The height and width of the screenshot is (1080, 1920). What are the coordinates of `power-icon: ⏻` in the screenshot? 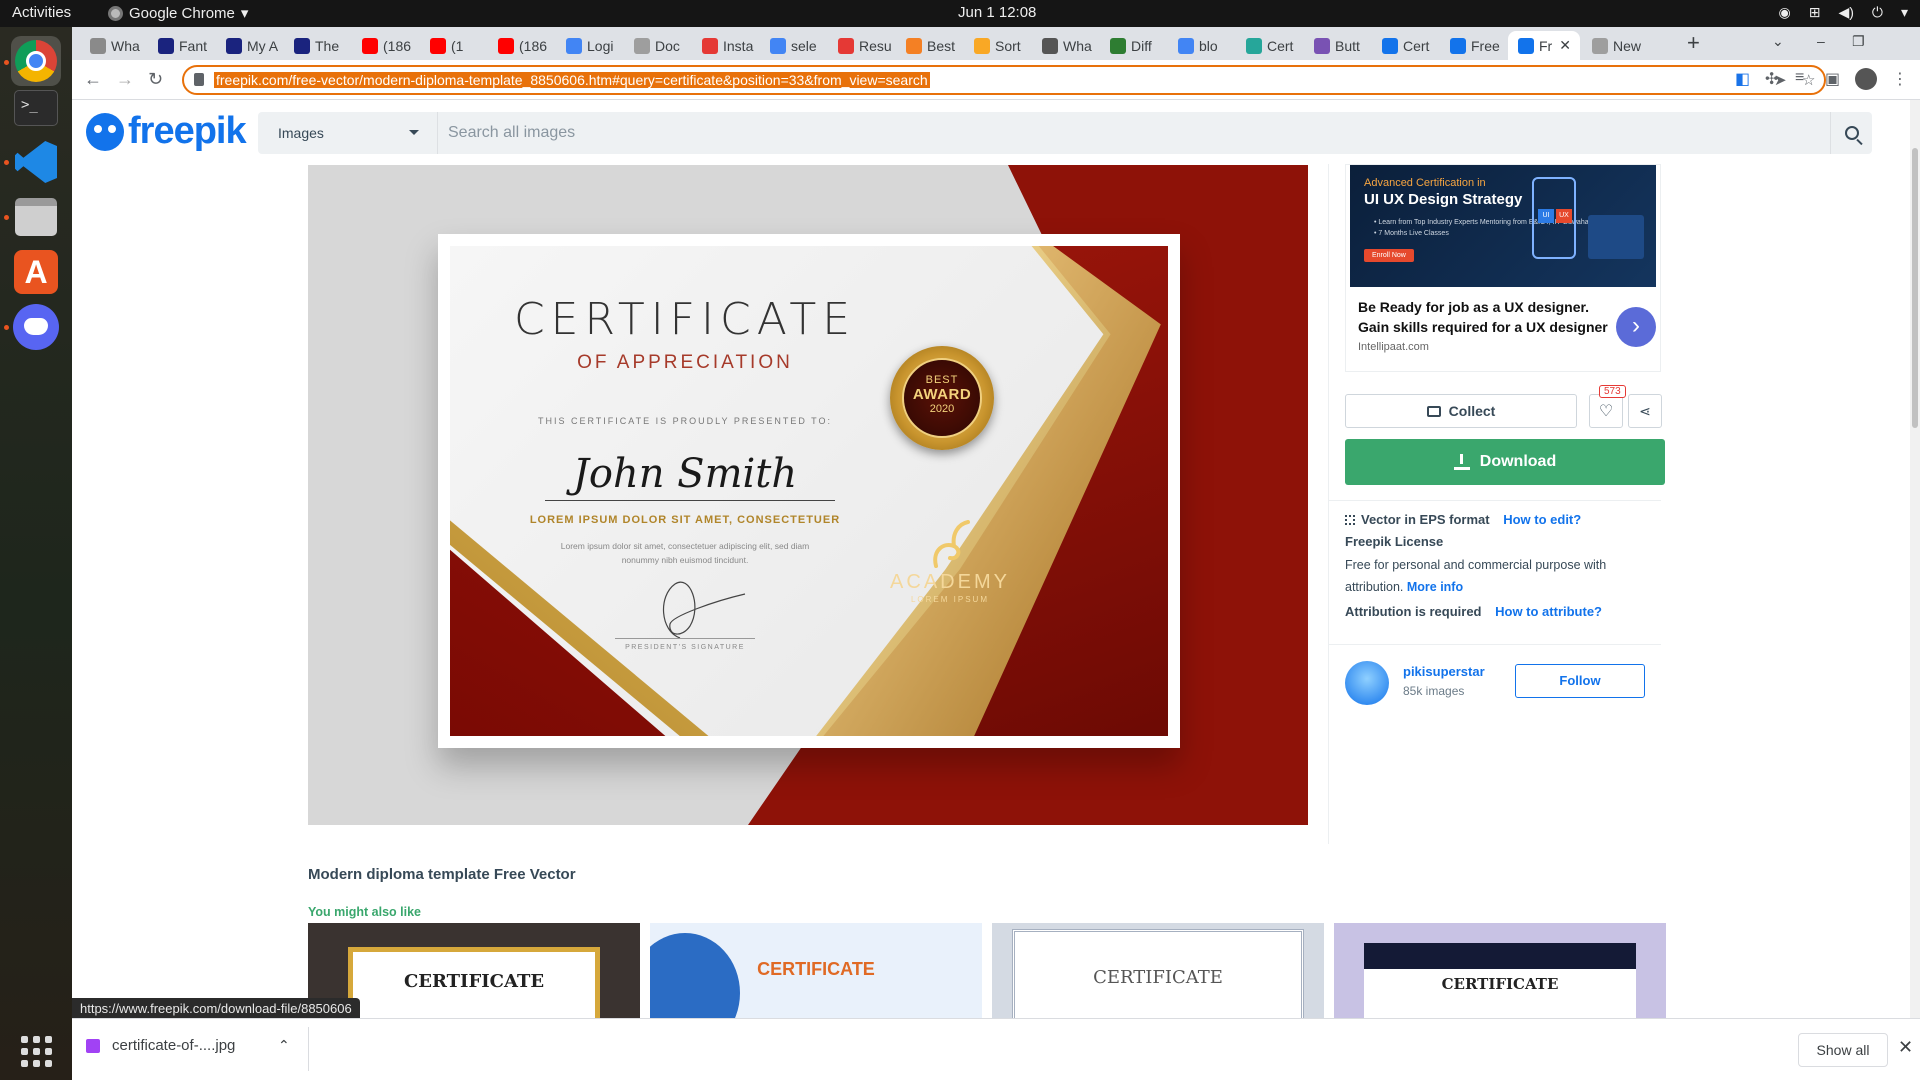 It's located at (1877, 12).